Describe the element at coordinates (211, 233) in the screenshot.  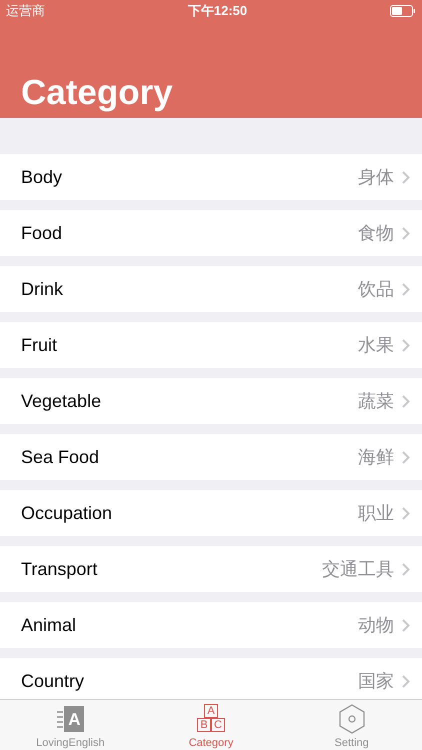
I see `category-row: Food 食物` at that location.